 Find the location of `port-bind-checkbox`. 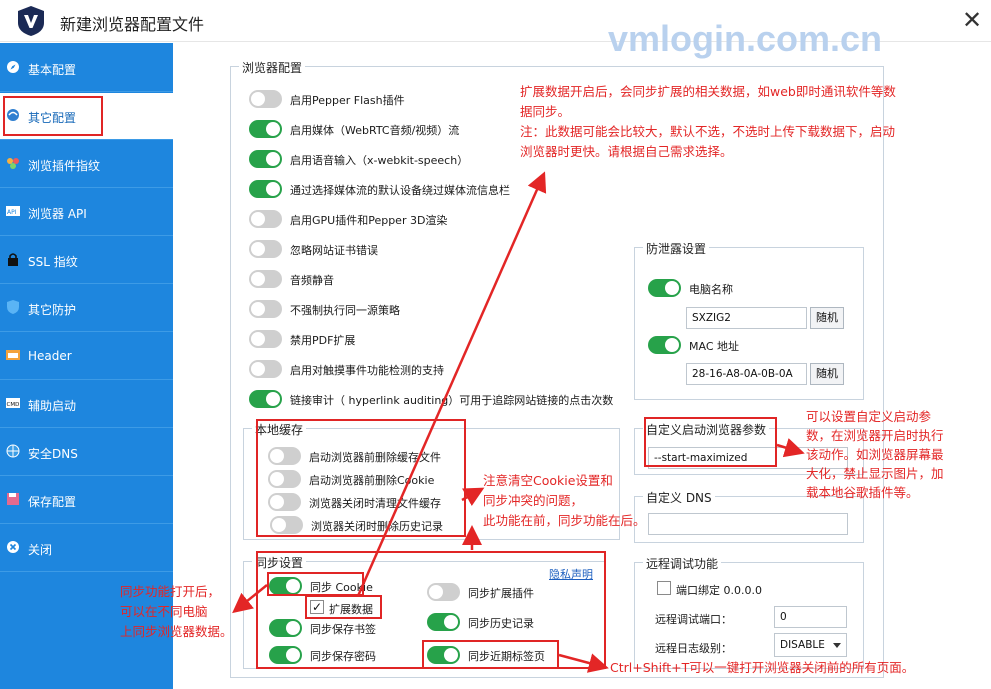

port-bind-checkbox is located at coordinates (664, 588).